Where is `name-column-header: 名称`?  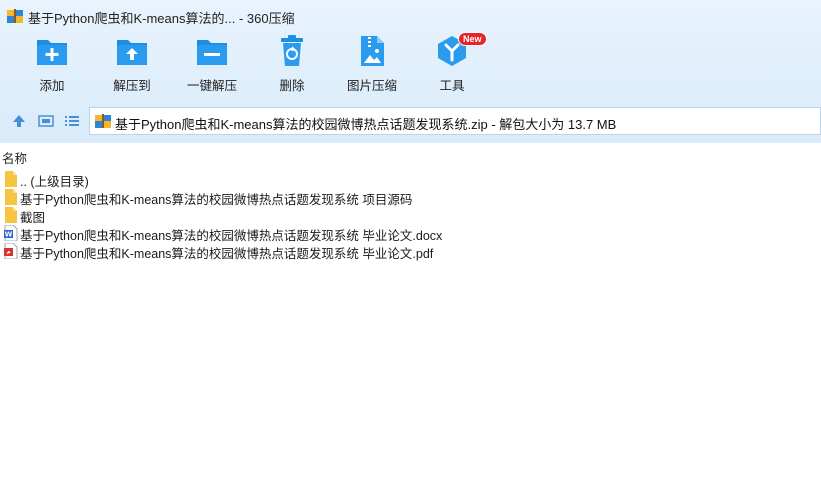
name-column-header: 名称 is located at coordinates (410, 157).